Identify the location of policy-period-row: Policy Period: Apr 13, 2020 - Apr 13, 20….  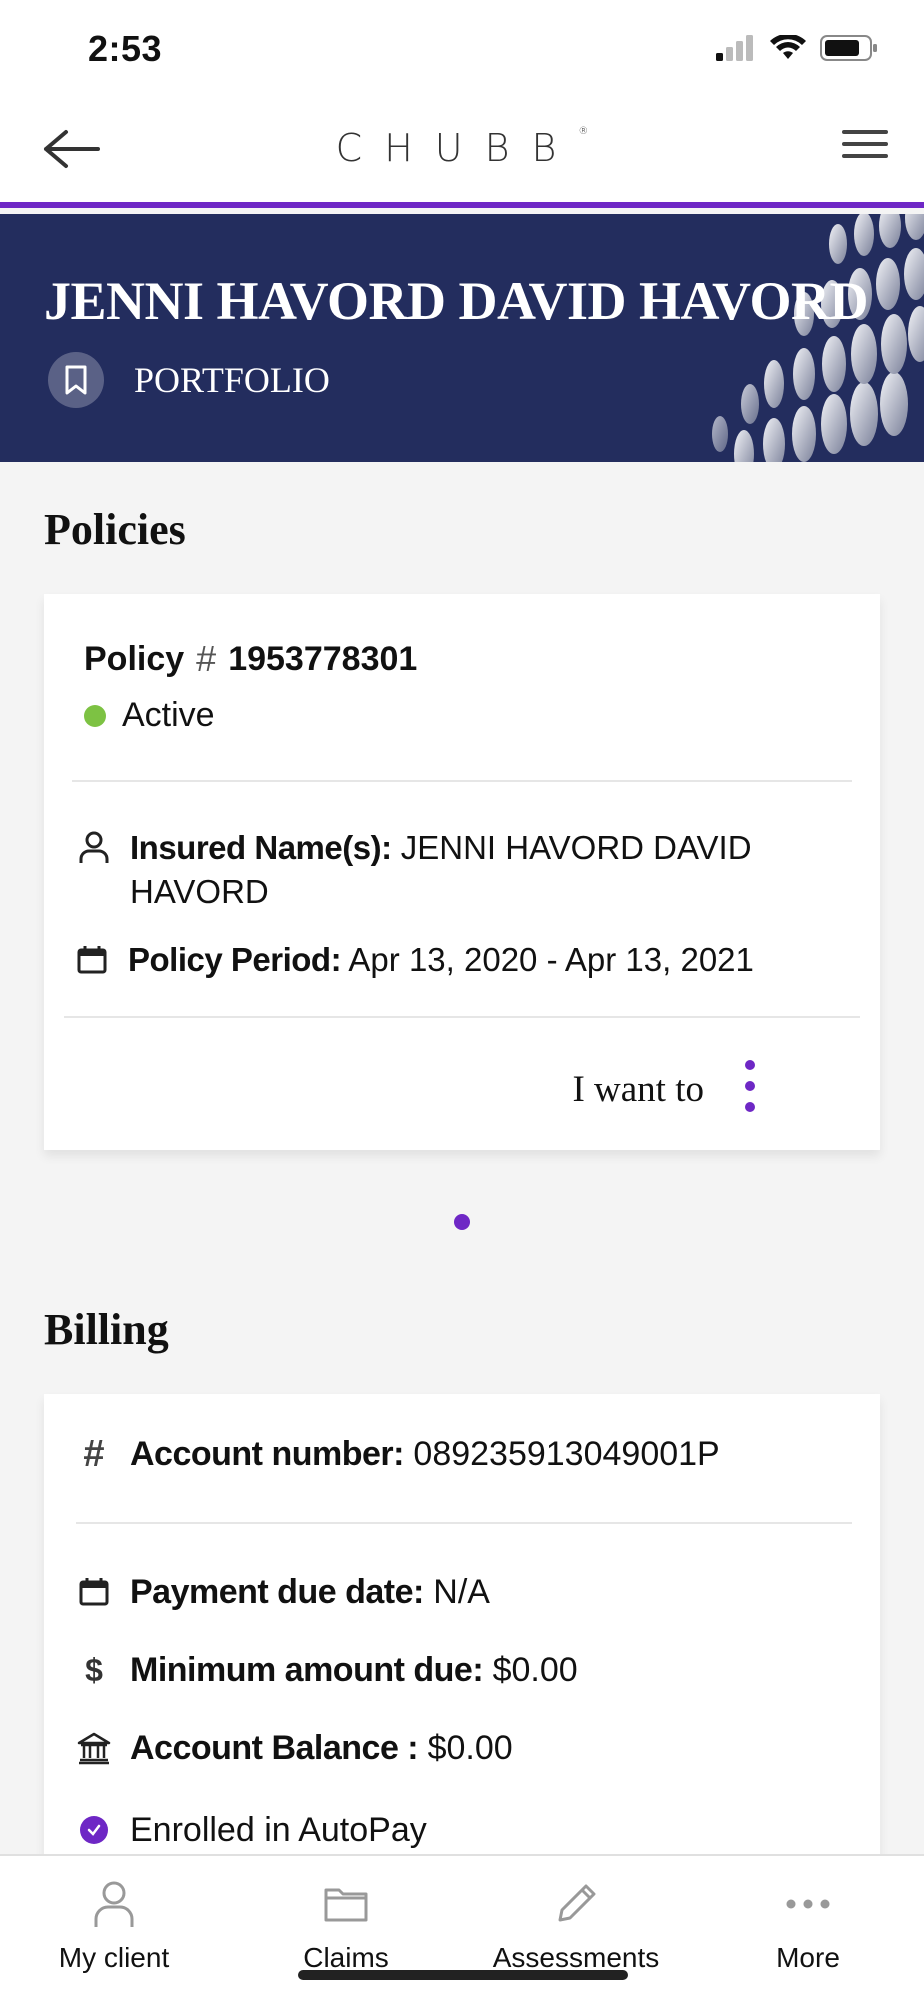
(413, 960).